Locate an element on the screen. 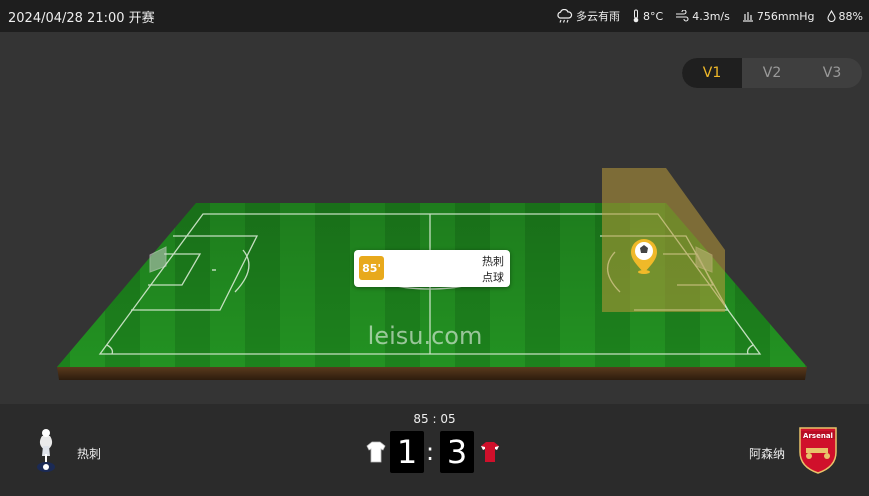  away-team-name: 阿森纳 is located at coordinates (766, 454).